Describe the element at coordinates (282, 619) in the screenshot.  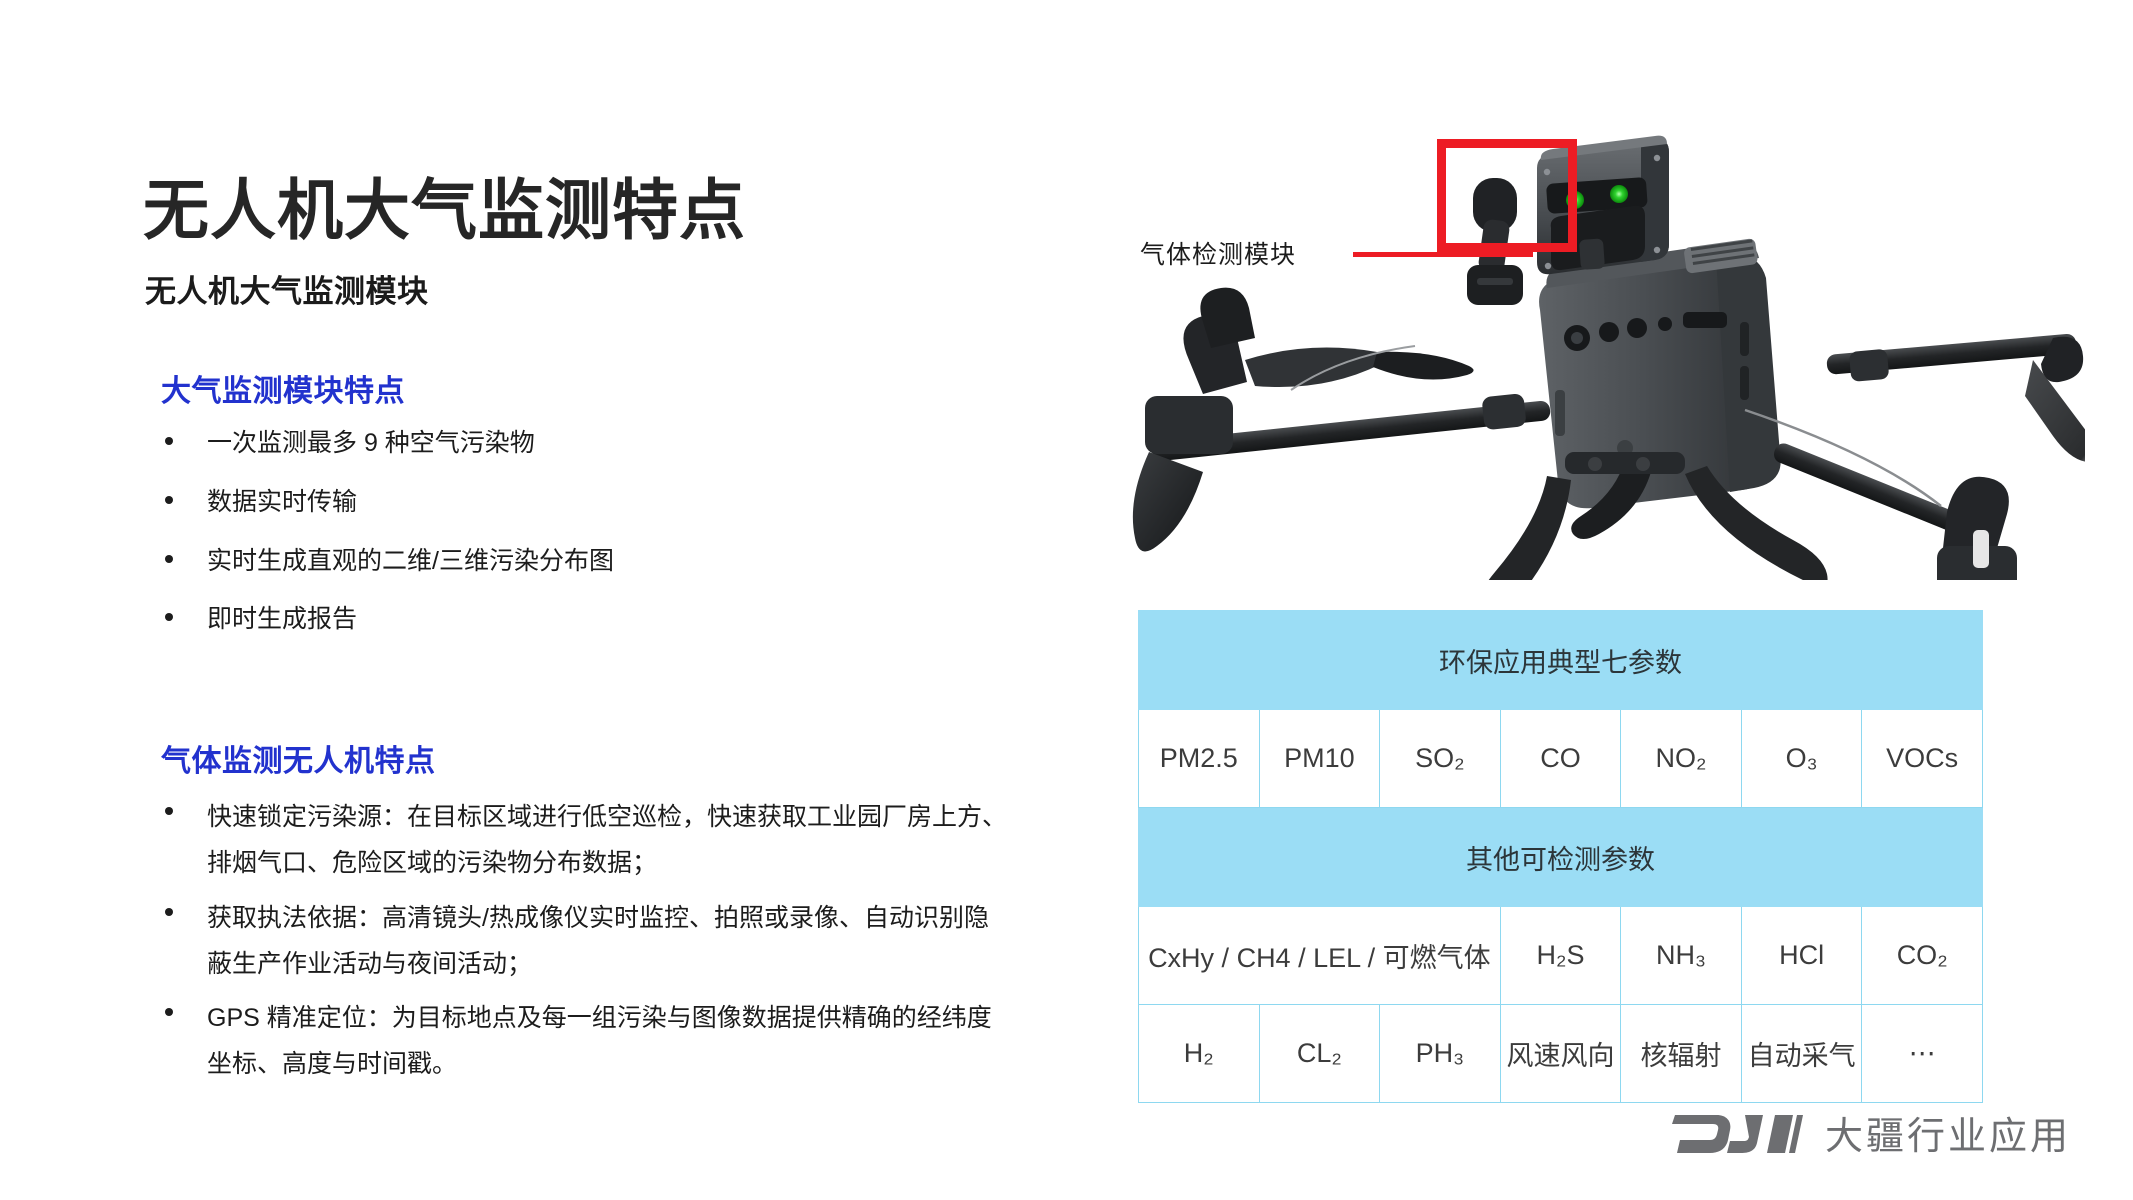
I see `list-item-label: 即时生成报告` at that location.